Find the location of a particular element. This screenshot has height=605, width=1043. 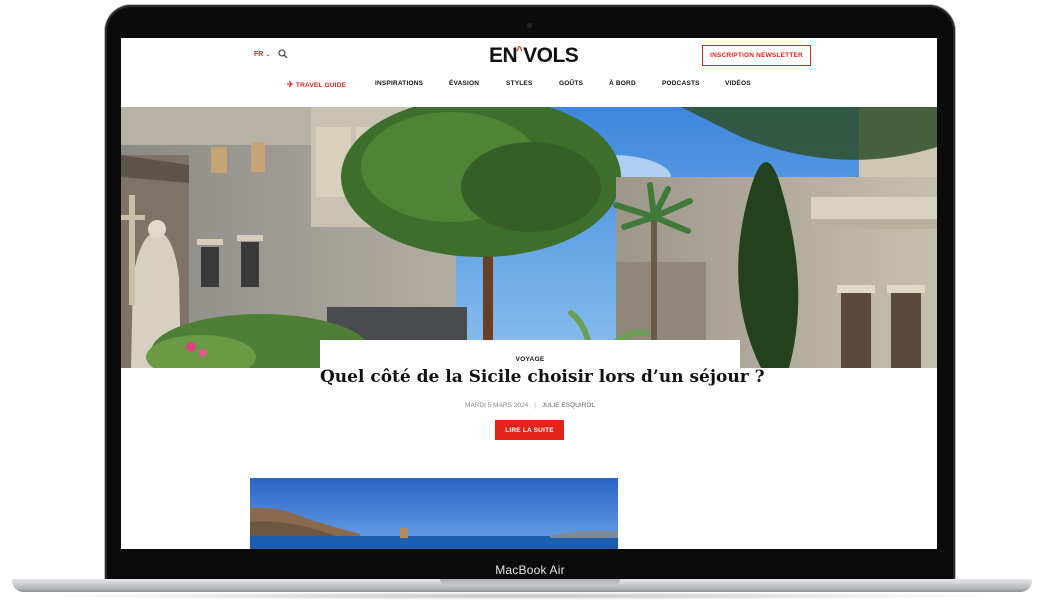

read-more-button: LIRE LA SUITE is located at coordinates (529, 430).